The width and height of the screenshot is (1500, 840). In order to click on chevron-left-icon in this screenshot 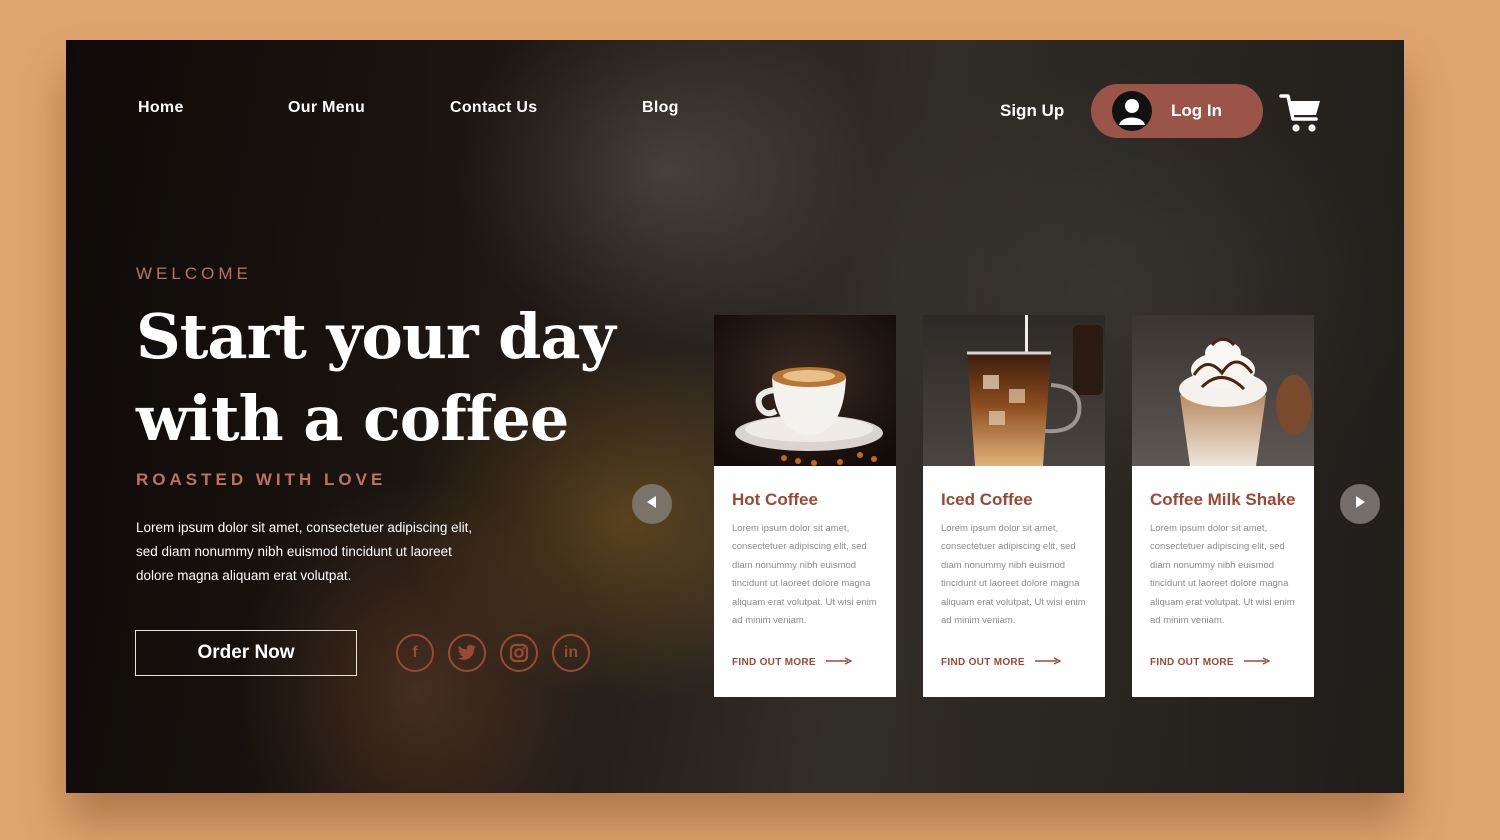, I will do `click(652, 504)`.